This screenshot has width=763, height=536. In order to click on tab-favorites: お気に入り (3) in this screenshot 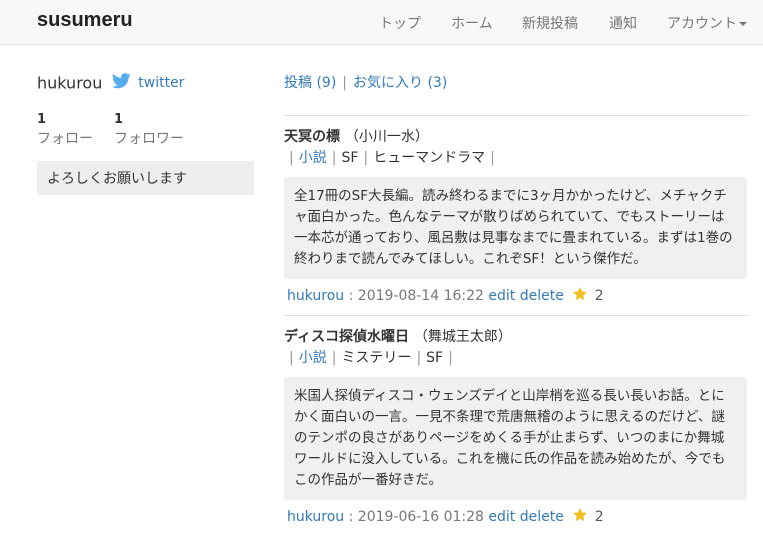, I will do `click(400, 83)`.